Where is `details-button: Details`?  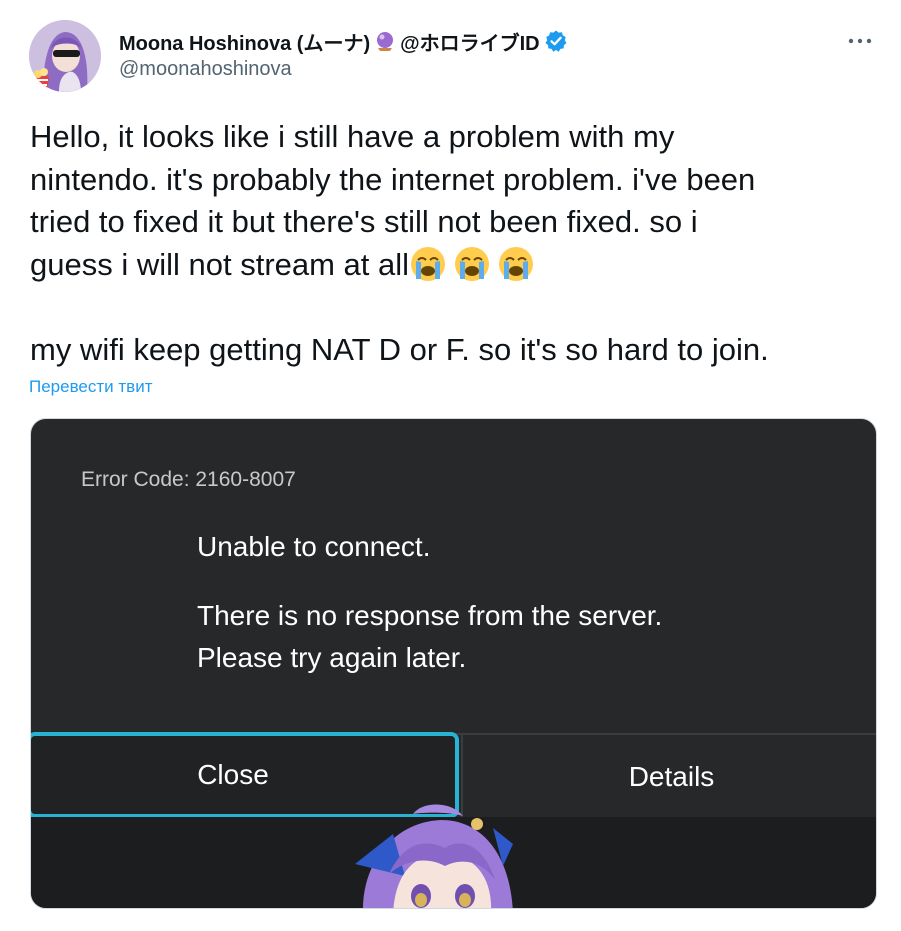
details-button: Details is located at coordinates (668, 777).